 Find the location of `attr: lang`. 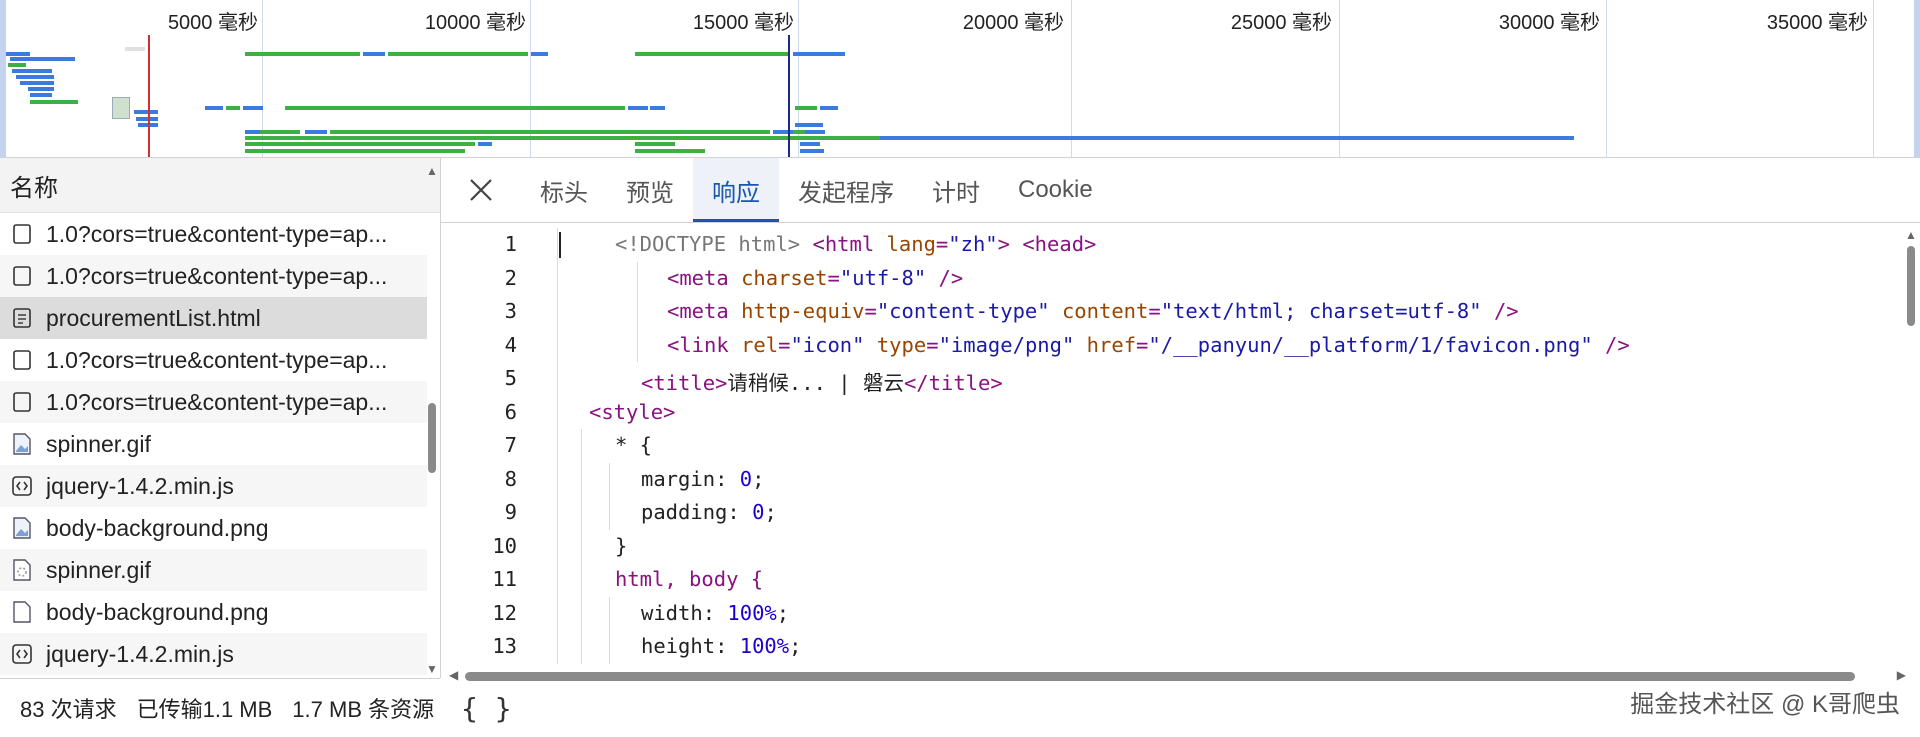

attr: lang is located at coordinates (911, 244).